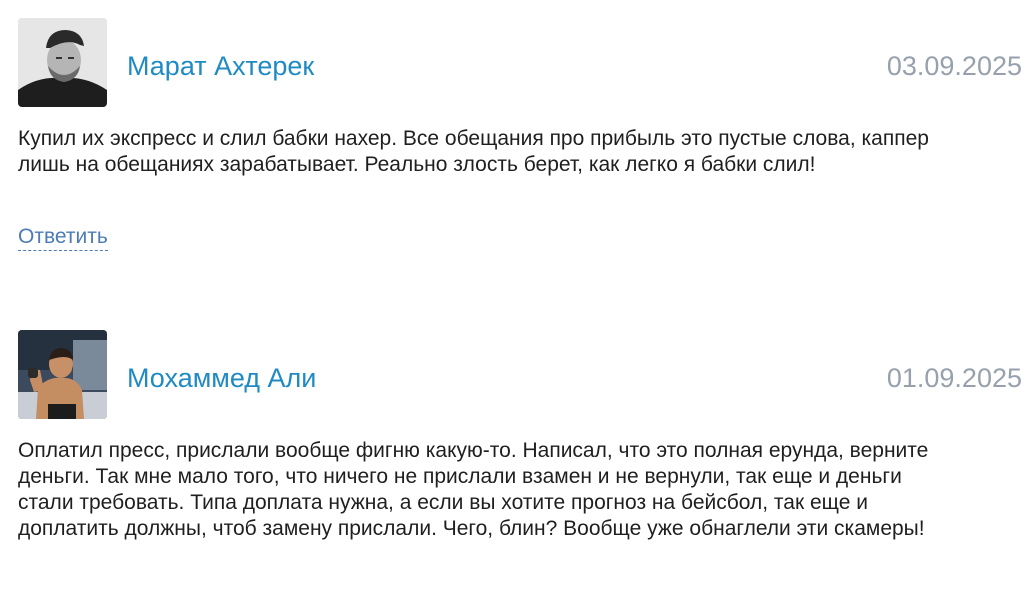  I want to click on comment-date: 03.09.2025, so click(954, 66).